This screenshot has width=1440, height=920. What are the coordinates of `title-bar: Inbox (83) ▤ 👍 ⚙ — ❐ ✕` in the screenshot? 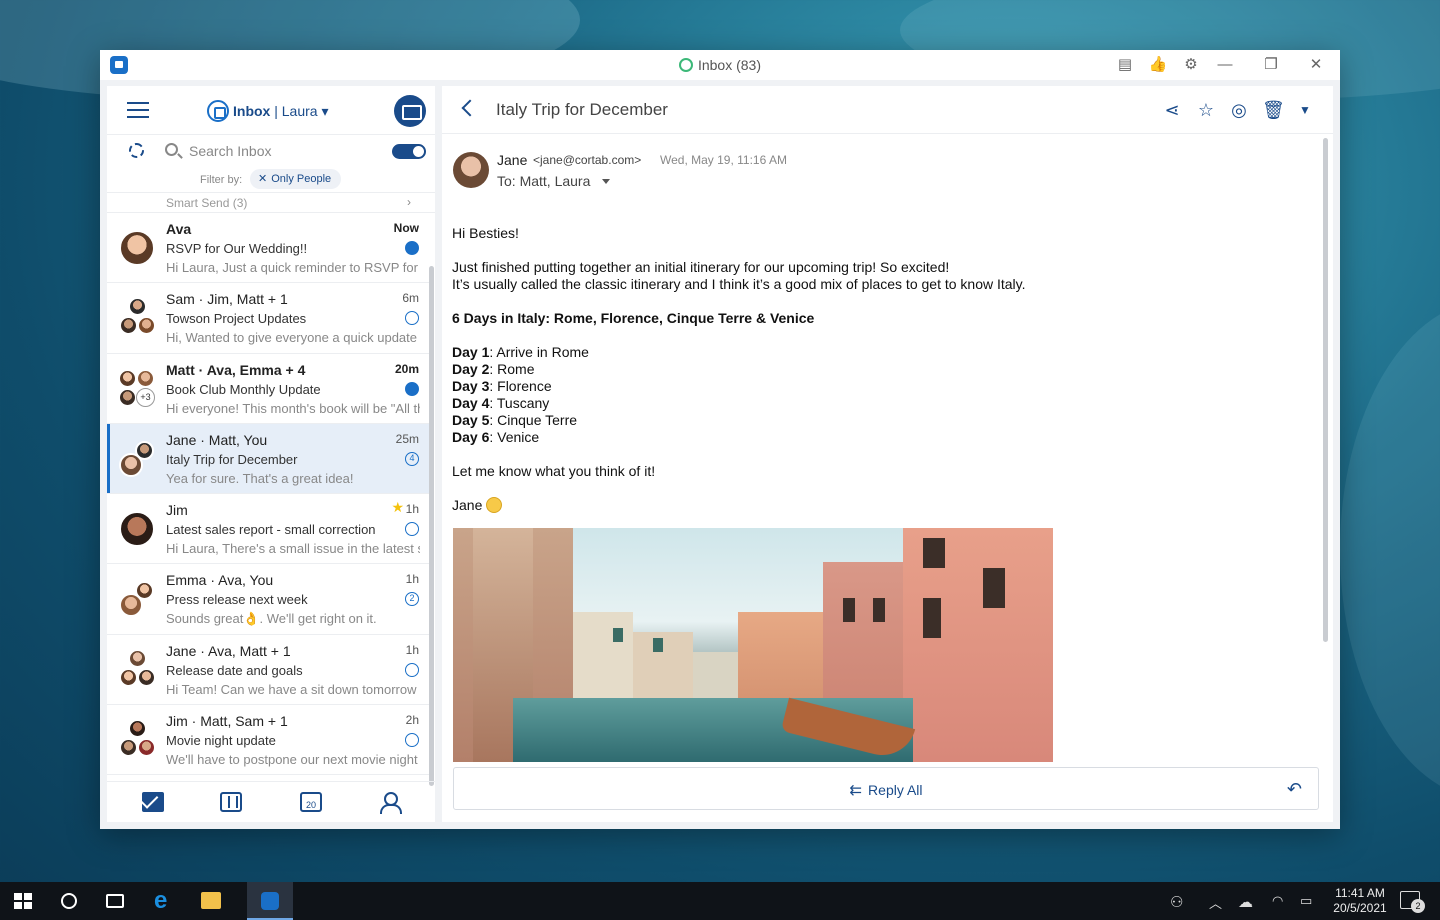 It's located at (720, 65).